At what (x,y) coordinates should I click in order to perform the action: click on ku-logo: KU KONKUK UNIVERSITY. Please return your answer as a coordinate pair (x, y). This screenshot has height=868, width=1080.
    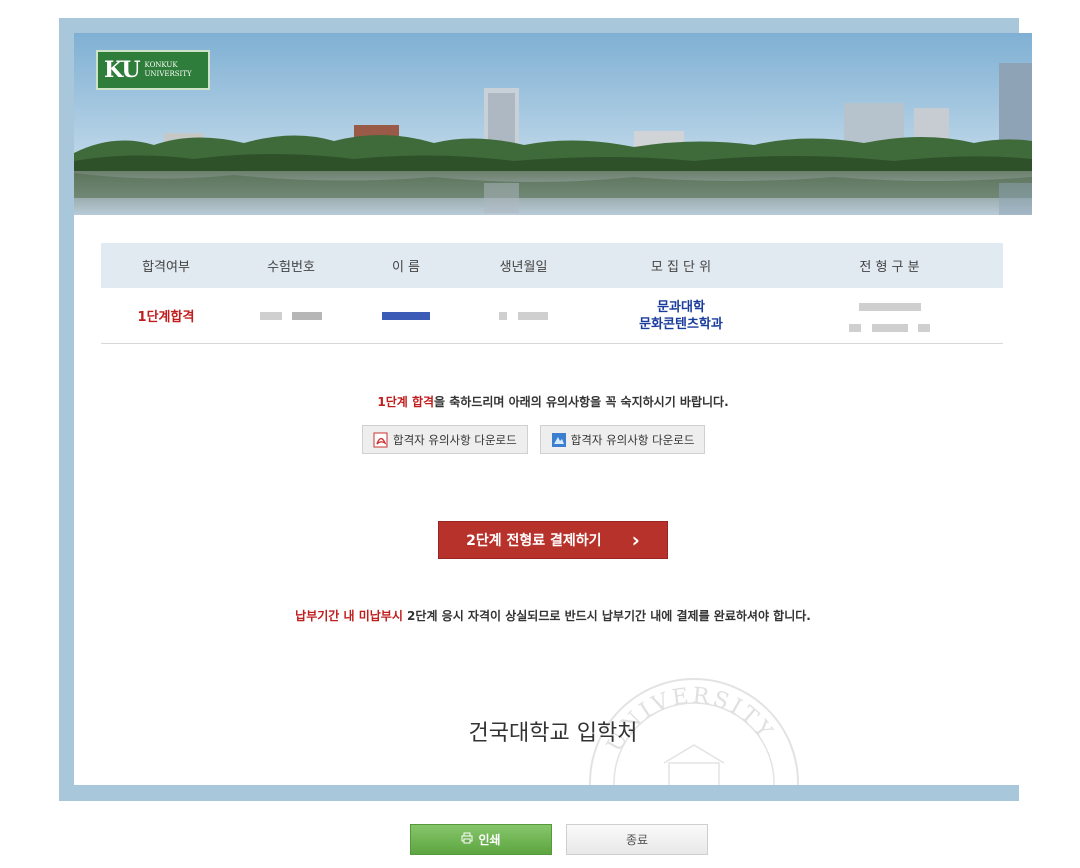
    Looking at the image, I should click on (153, 70).